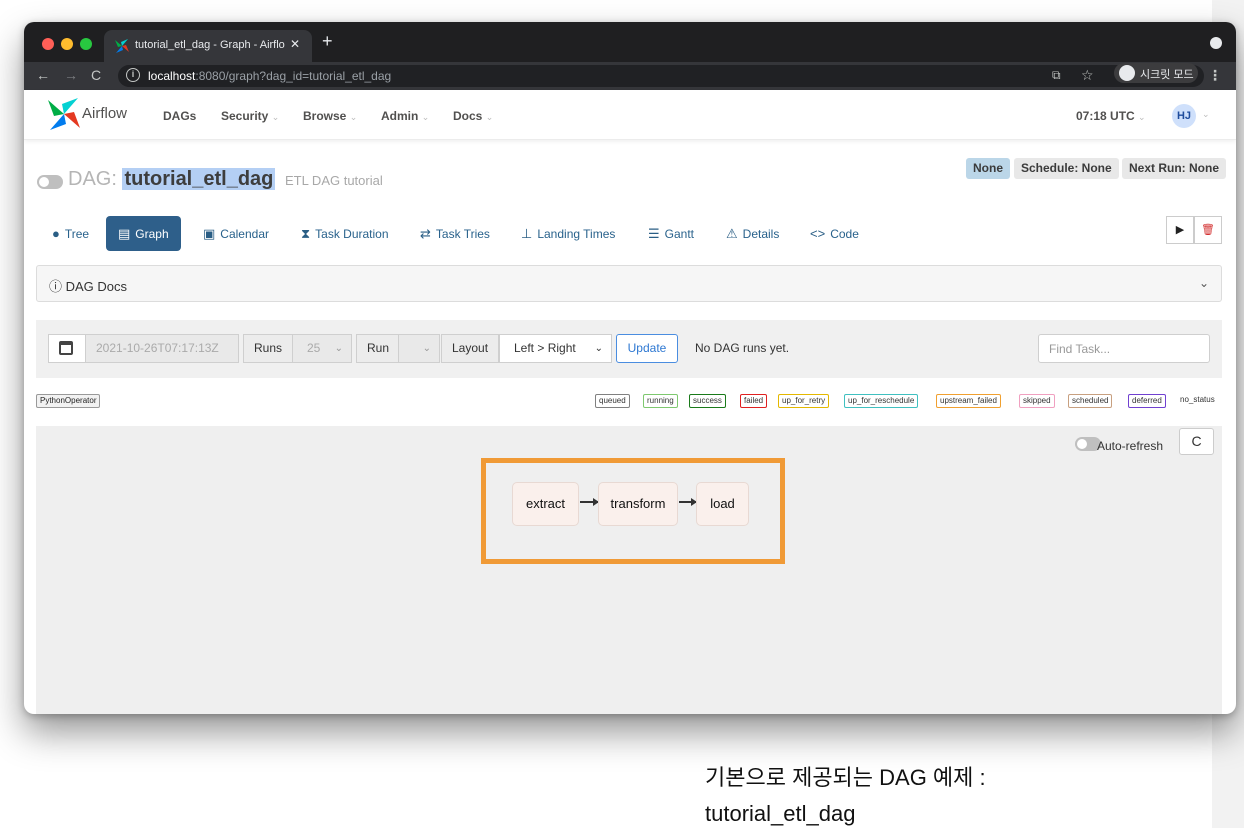  Describe the element at coordinates (70, 233) in the screenshot. I see `tab-tree: ● Tree` at that location.